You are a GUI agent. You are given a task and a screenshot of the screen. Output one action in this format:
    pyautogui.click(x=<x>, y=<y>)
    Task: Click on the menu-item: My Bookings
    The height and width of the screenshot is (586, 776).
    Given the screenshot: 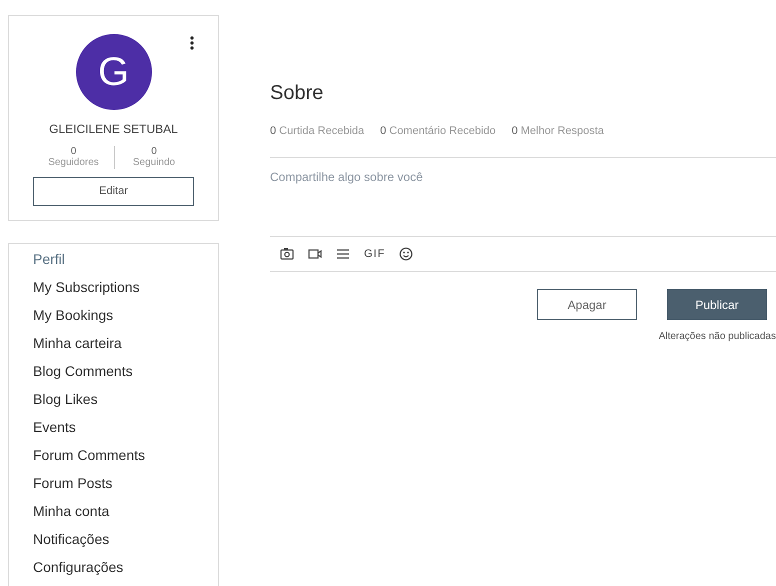 What is the action you would take?
    pyautogui.click(x=125, y=314)
    